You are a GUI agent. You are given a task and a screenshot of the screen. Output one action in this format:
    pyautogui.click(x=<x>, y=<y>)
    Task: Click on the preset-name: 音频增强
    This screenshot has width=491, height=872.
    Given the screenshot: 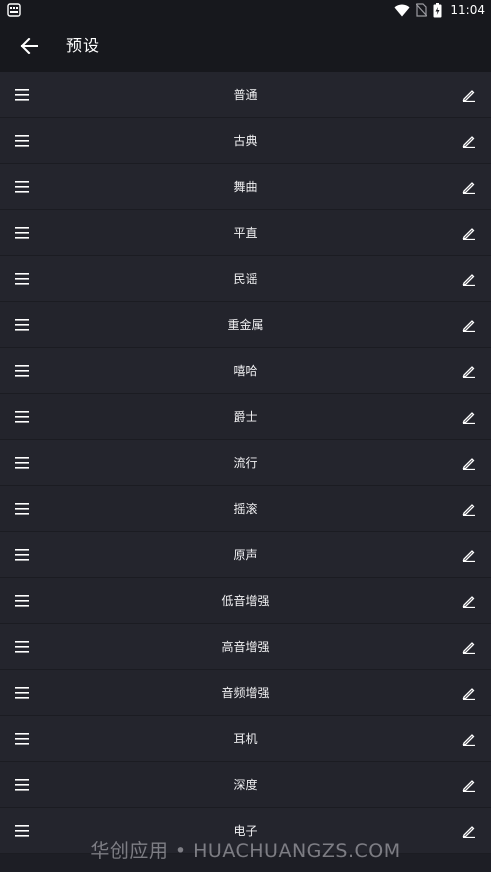 What is the action you would take?
    pyautogui.click(x=245, y=693)
    